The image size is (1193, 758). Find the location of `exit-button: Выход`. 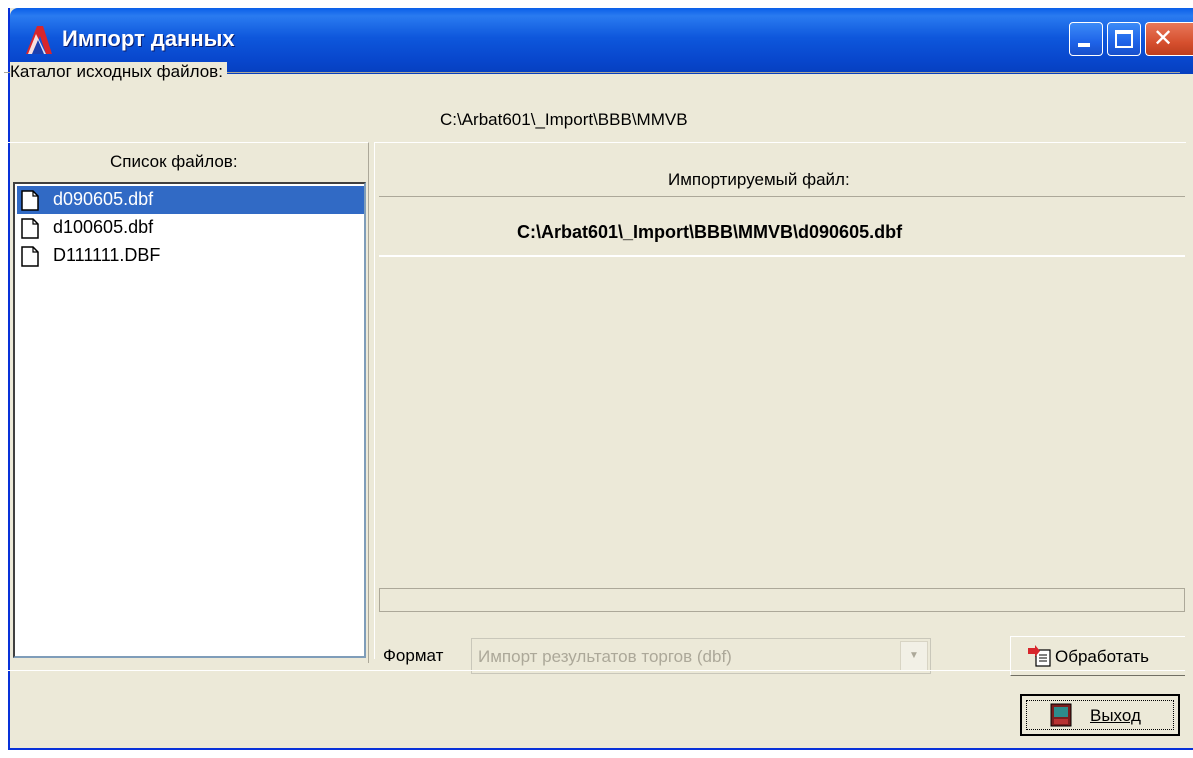

exit-button: Выход is located at coordinates (1100, 715).